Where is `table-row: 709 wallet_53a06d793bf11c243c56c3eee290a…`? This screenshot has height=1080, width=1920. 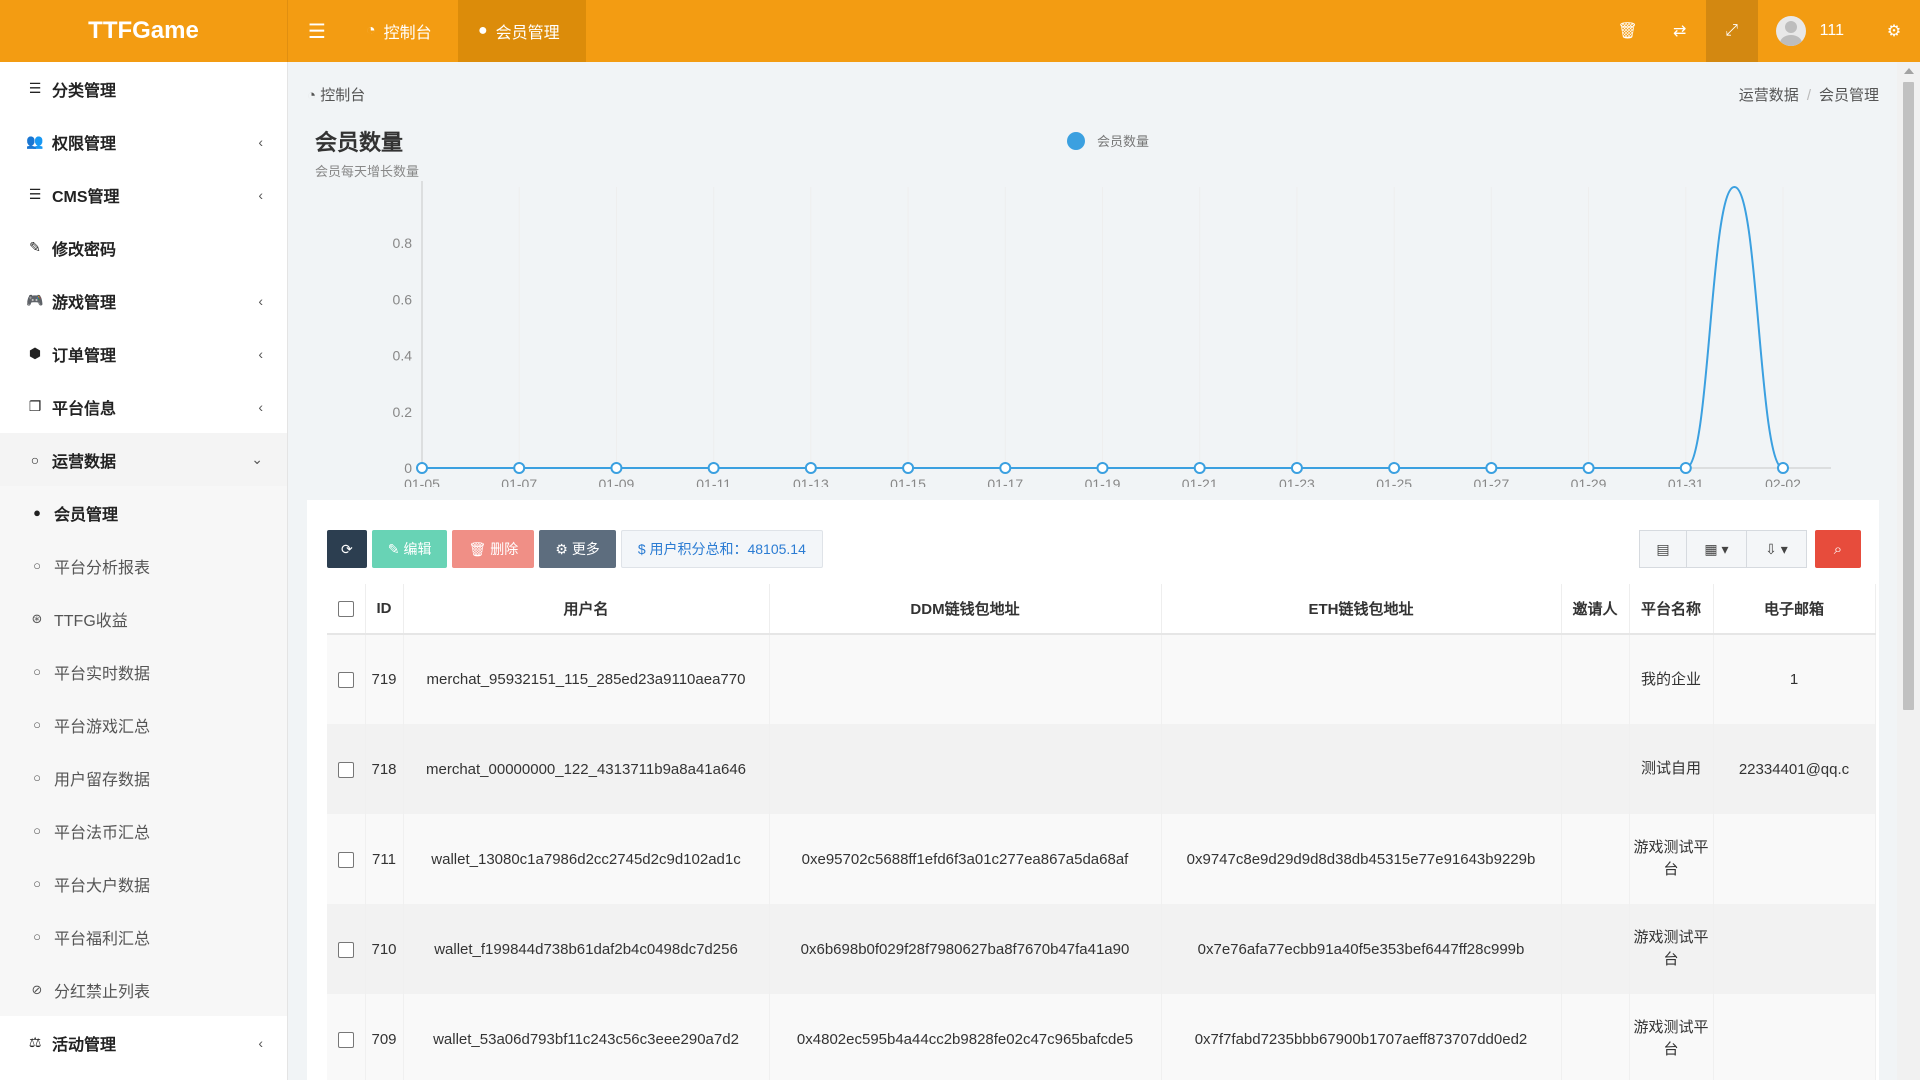
table-row: 709 wallet_53a06d793bf11c243c56c3eee290a… is located at coordinates (1101, 1037).